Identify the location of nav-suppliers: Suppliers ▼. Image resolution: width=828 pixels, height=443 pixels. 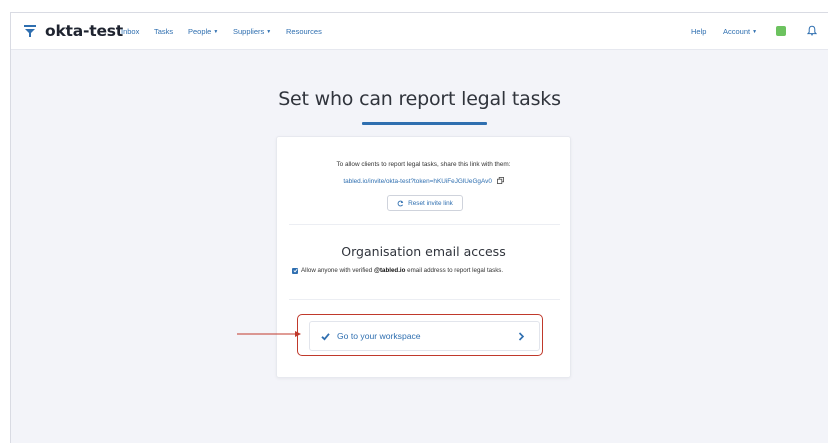
(252, 31).